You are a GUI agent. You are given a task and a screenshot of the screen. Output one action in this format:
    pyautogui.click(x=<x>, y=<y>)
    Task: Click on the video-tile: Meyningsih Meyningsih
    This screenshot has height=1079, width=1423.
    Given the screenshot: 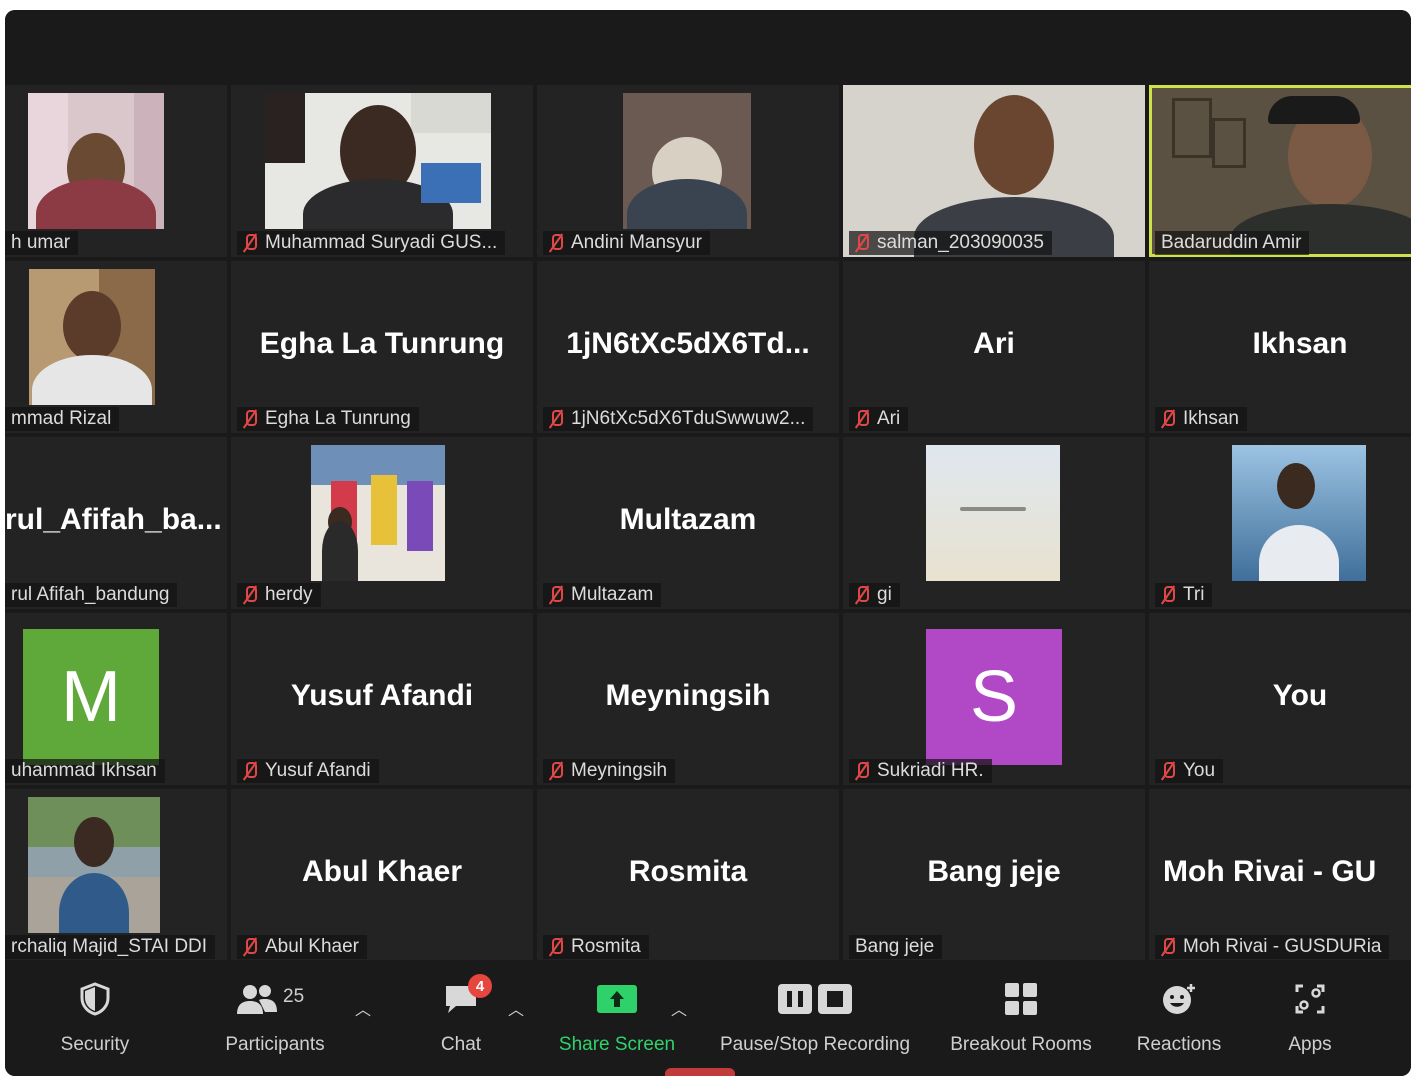 What is the action you would take?
    pyautogui.click(x=688, y=699)
    